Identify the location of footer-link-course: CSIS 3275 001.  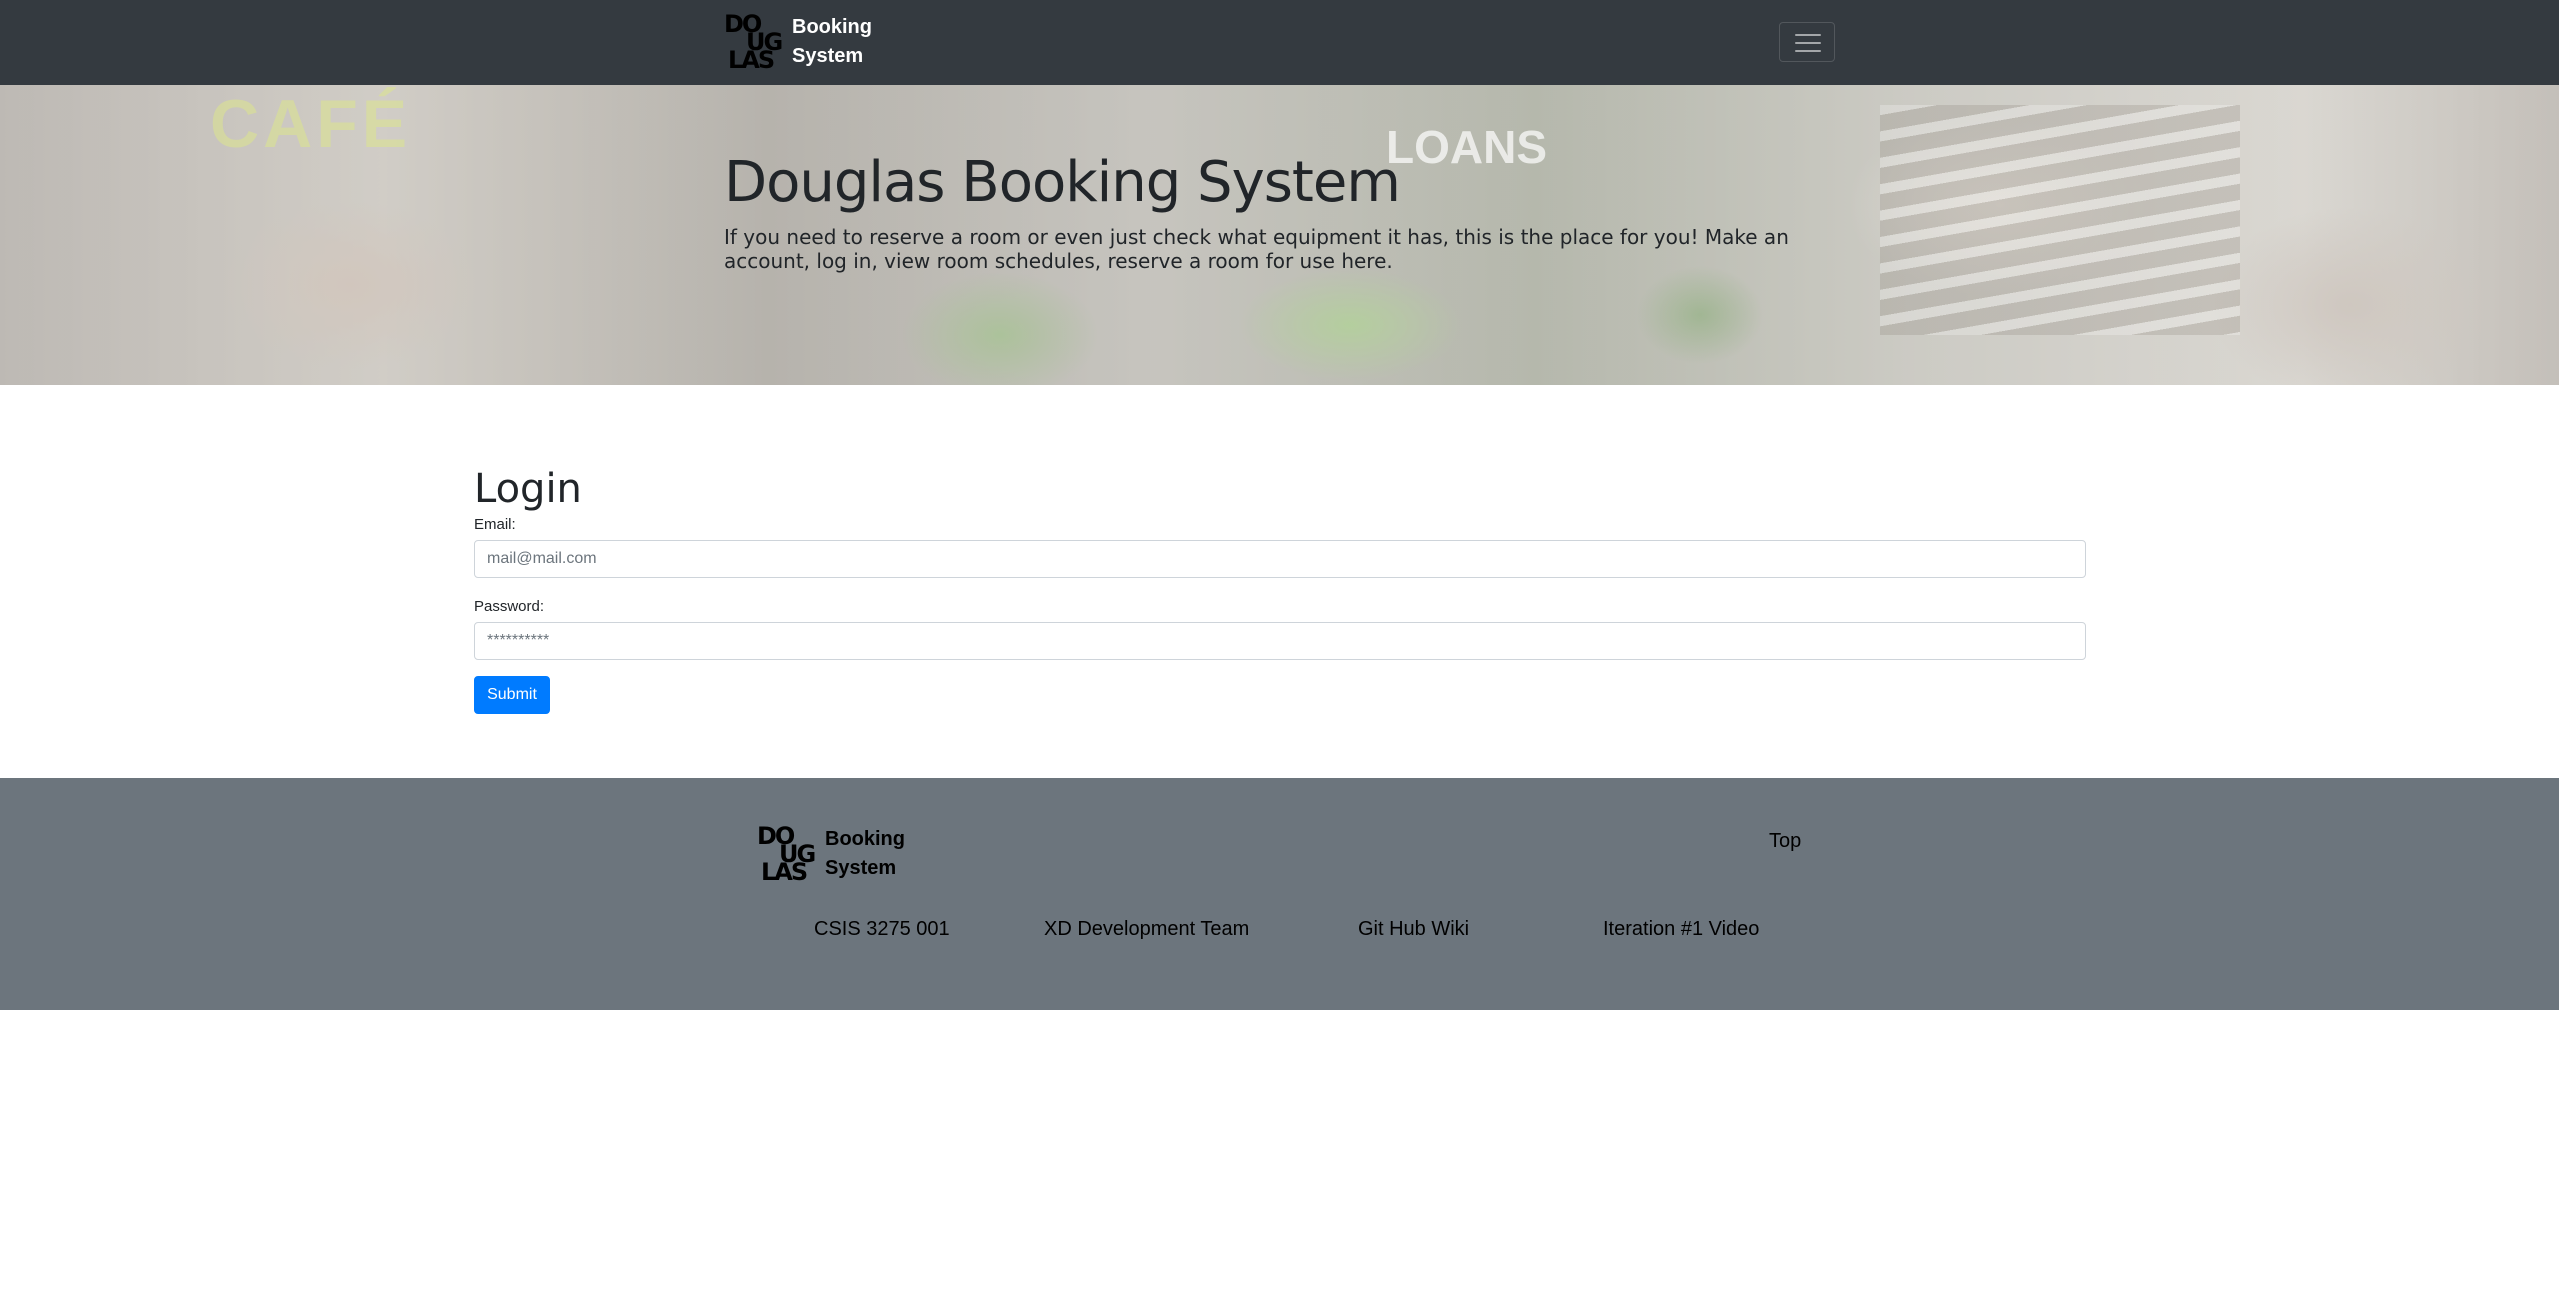
(882, 929).